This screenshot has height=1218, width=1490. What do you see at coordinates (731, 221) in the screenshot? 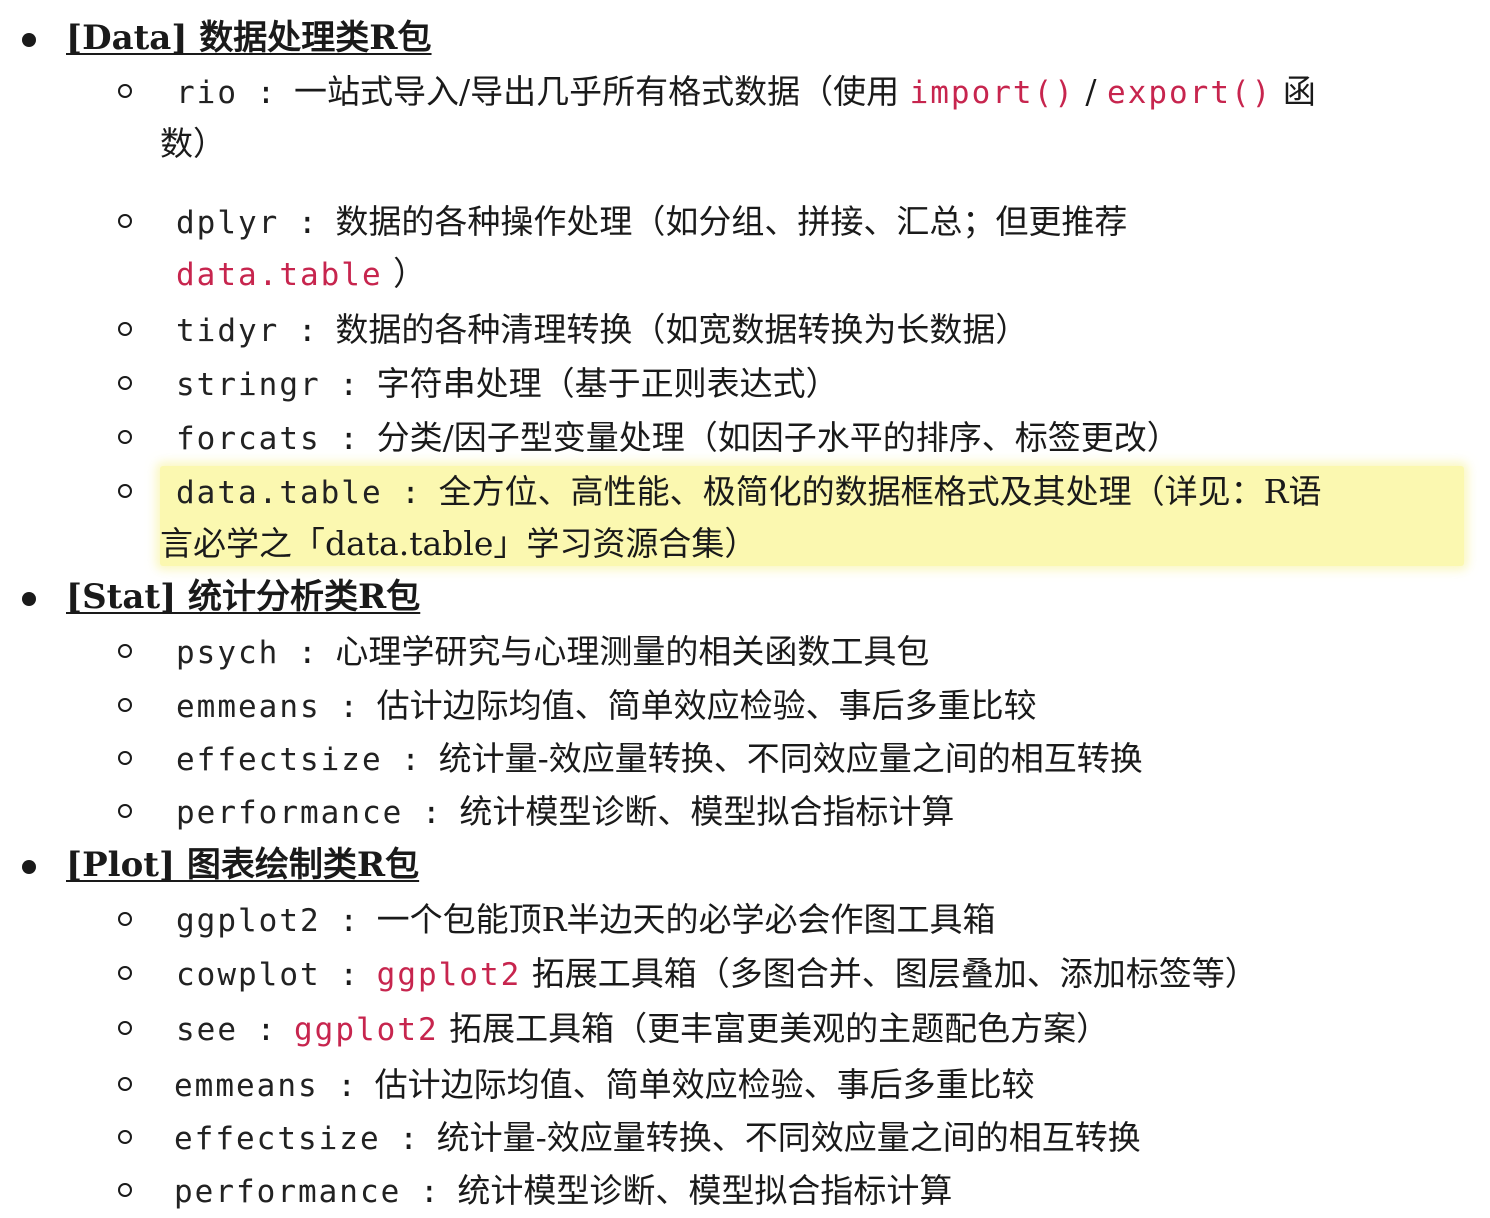
I see `item-description: 数据的各种操作处理（如分组、拼接、汇总；但更推荐` at bounding box center [731, 221].